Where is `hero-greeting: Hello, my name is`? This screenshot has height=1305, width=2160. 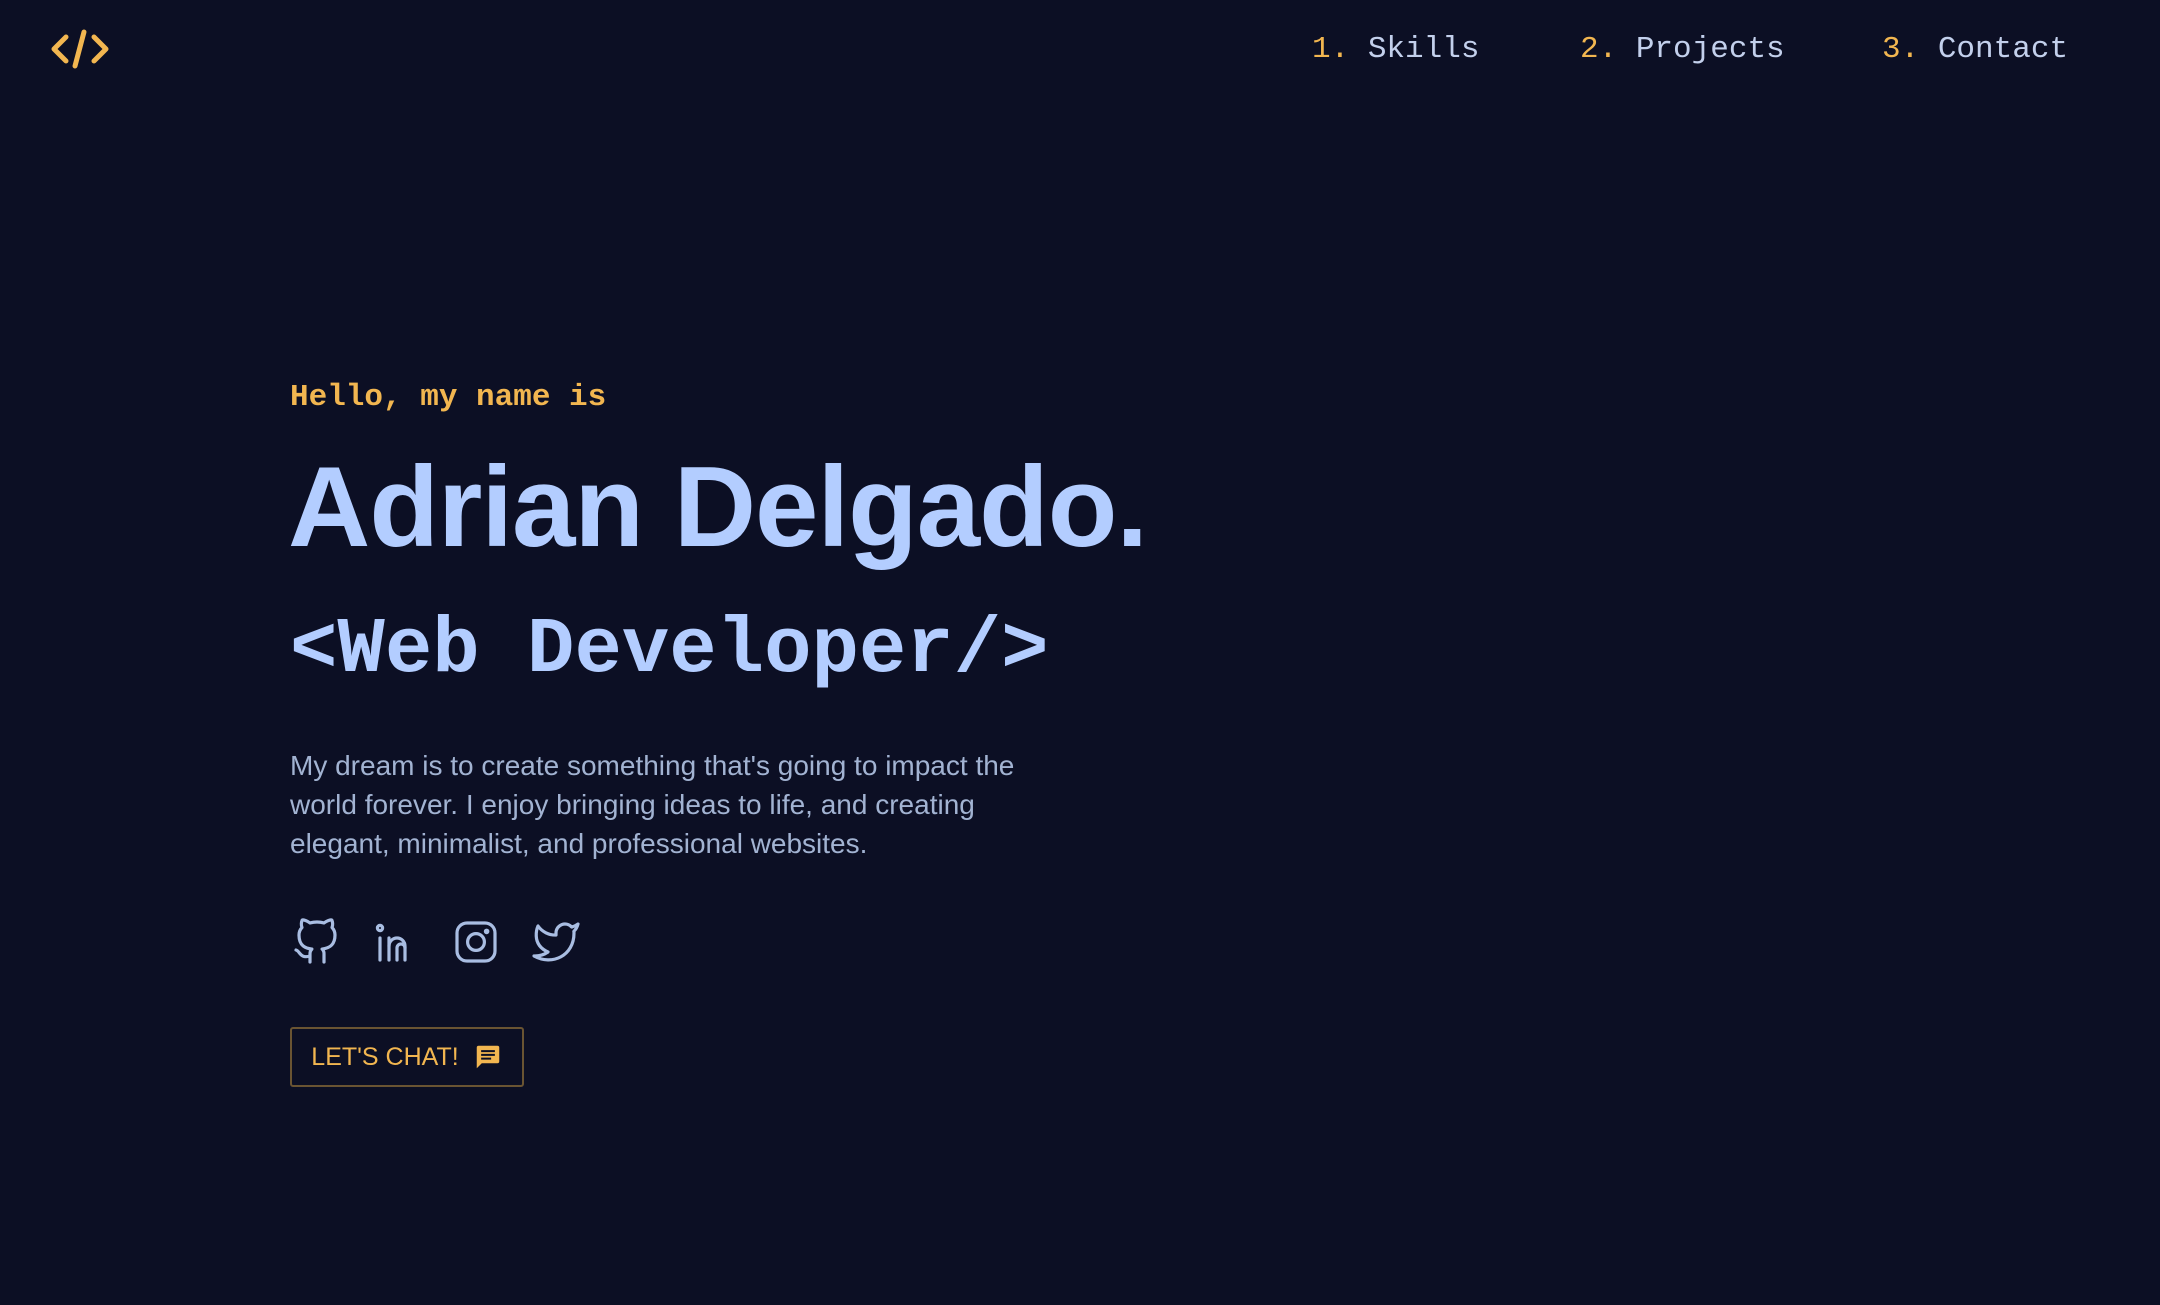
hero-greeting: Hello, my name is is located at coordinates (448, 397).